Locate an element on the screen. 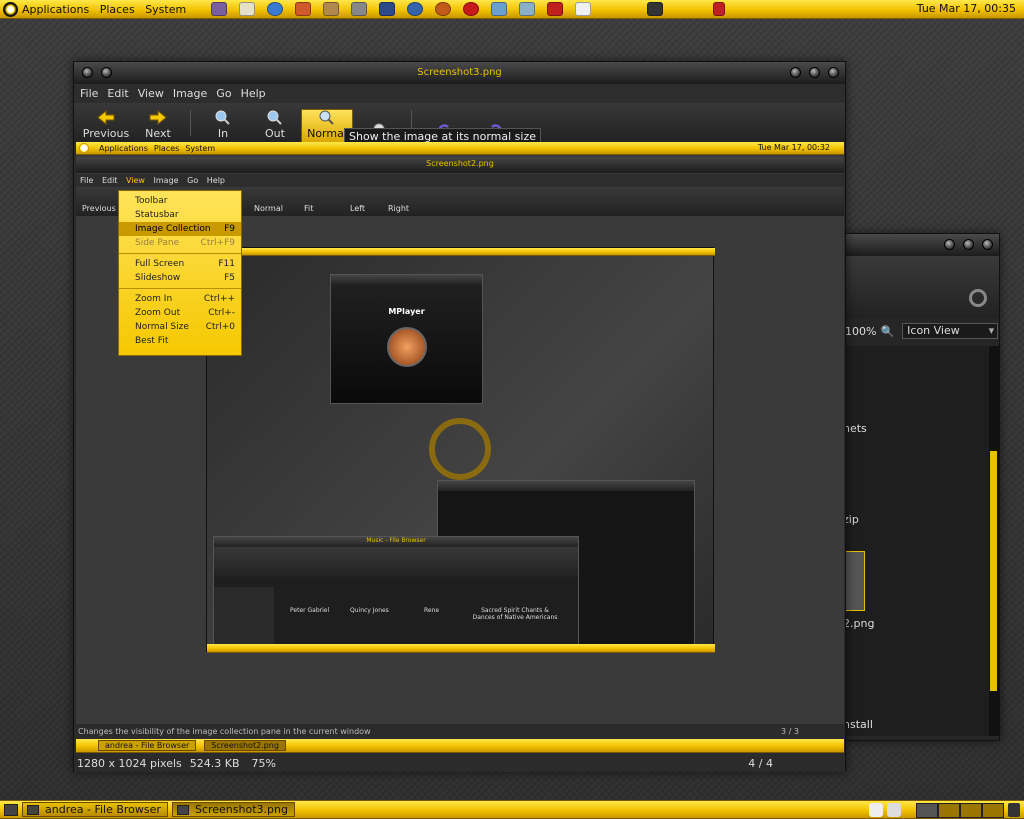 The image size is (1024, 819). nested-bottom-panel is located at coordinates (461, 648).